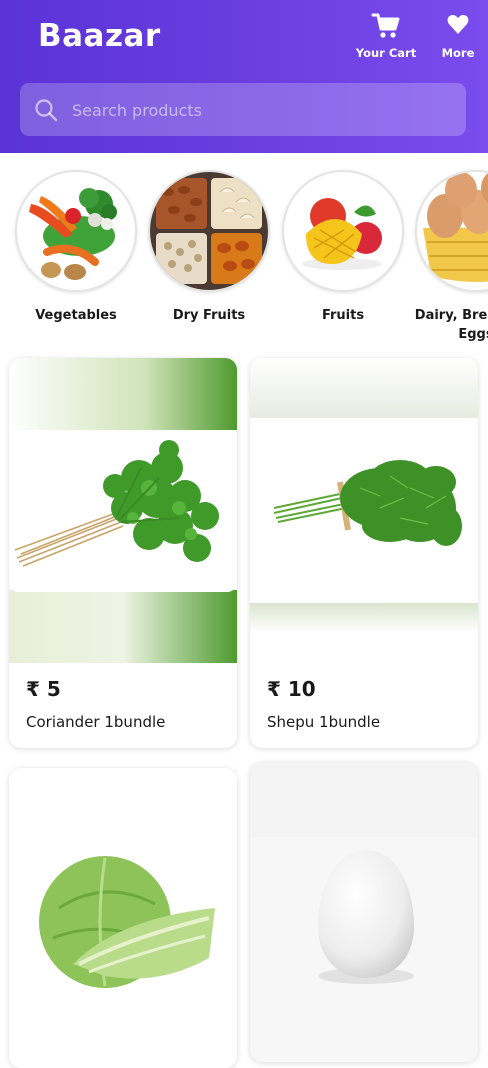 The image size is (488, 1068). I want to click on more-label: More, so click(458, 53).